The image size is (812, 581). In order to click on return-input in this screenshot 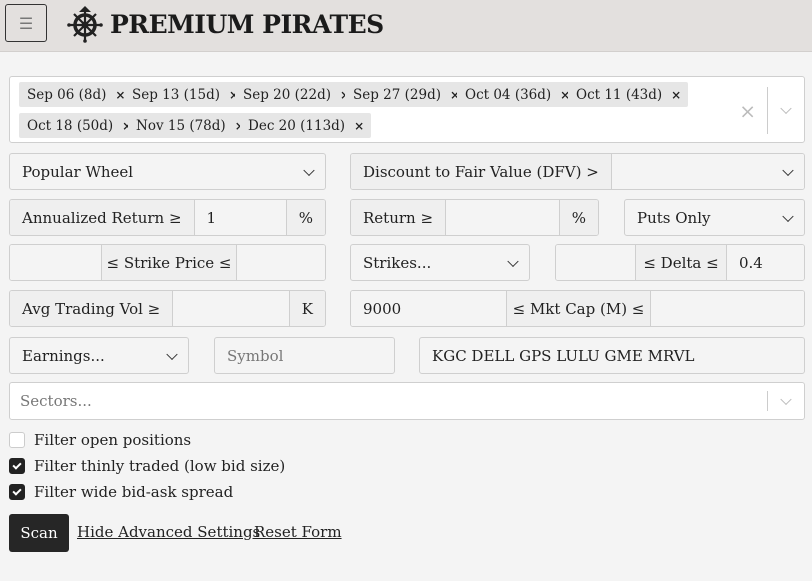, I will do `click(502, 217)`.